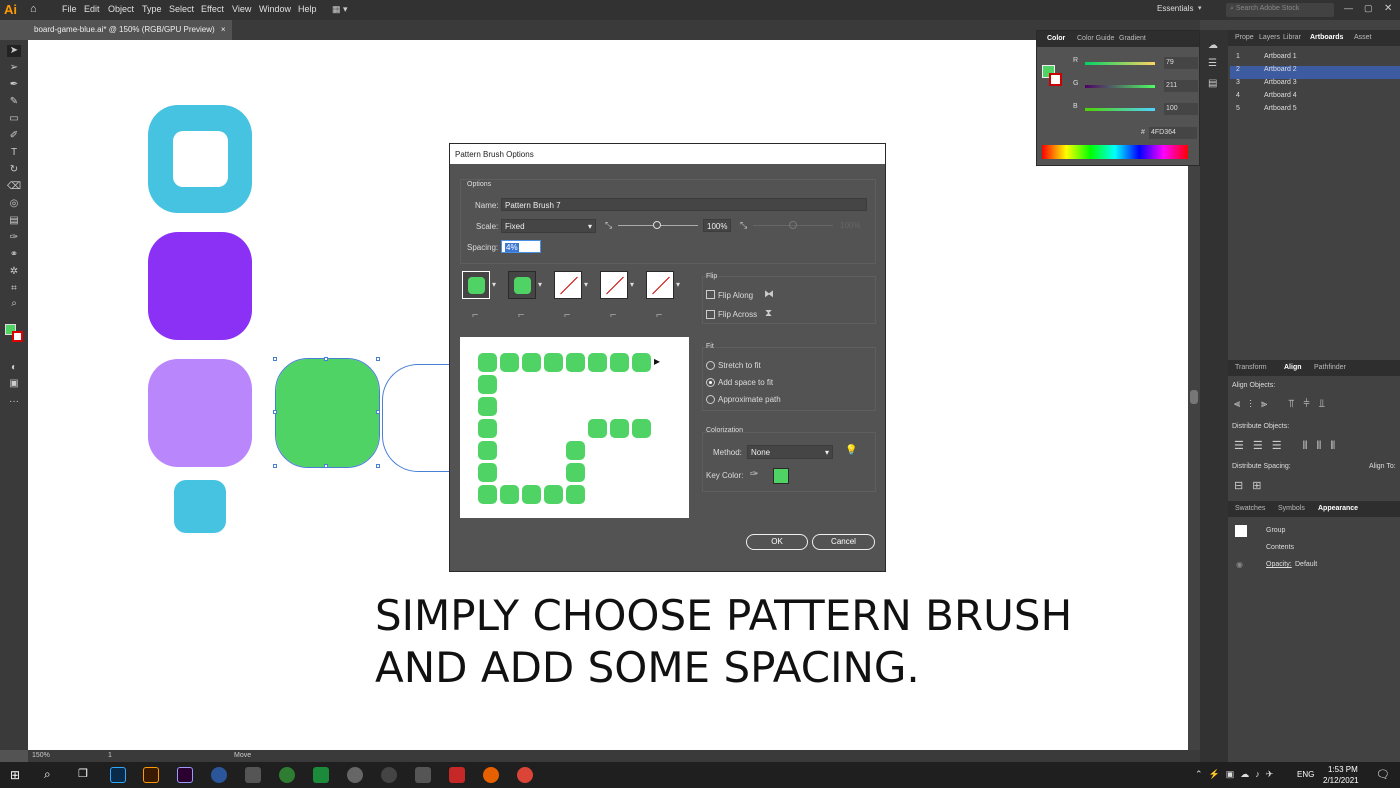 The image size is (1400, 788). Describe the element at coordinates (1175, 8) in the screenshot. I see `workspace-label: Essentials` at that location.